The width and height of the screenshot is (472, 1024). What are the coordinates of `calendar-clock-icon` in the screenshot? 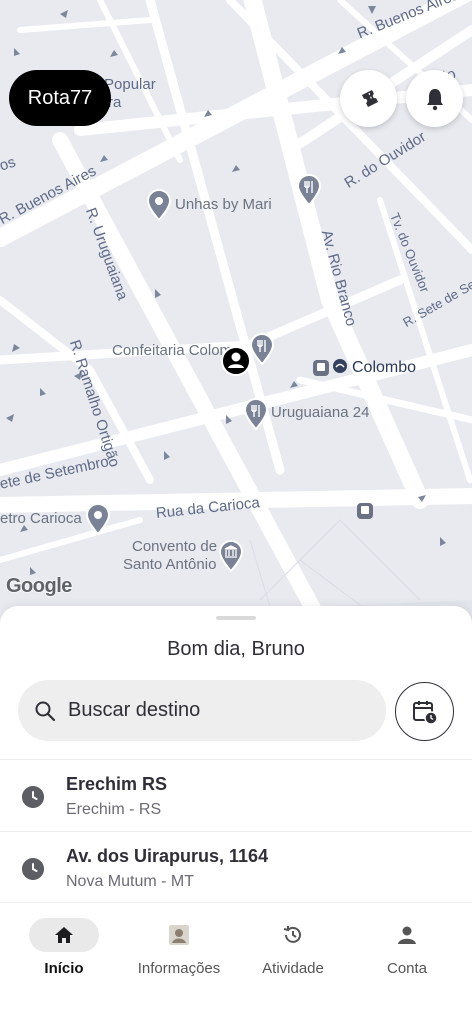 It's located at (425, 712).